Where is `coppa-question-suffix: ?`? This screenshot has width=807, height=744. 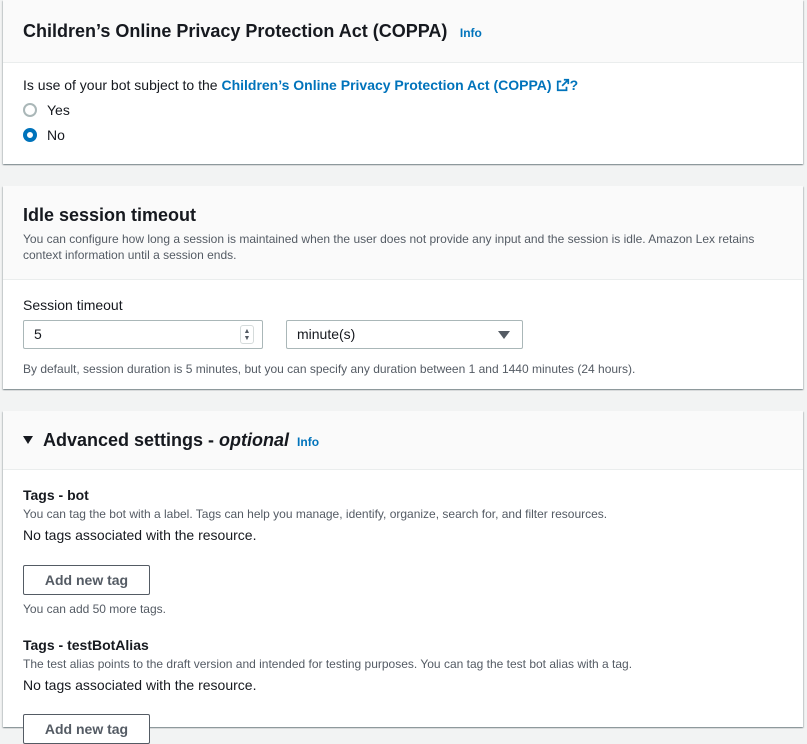
coppa-question-suffix: ? is located at coordinates (574, 85).